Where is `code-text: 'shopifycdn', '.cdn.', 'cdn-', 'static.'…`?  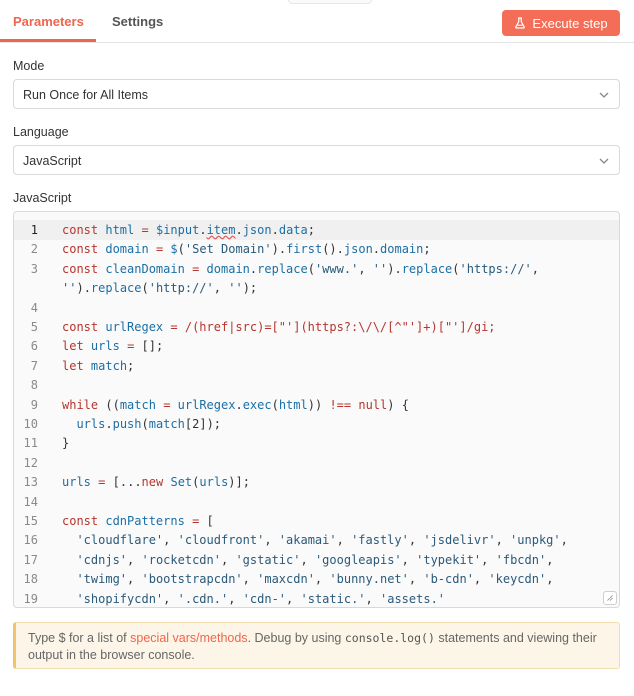
code-text: 'shopifycdn', '.cdn.', 'cdn-', 'static.'… is located at coordinates (261, 598).